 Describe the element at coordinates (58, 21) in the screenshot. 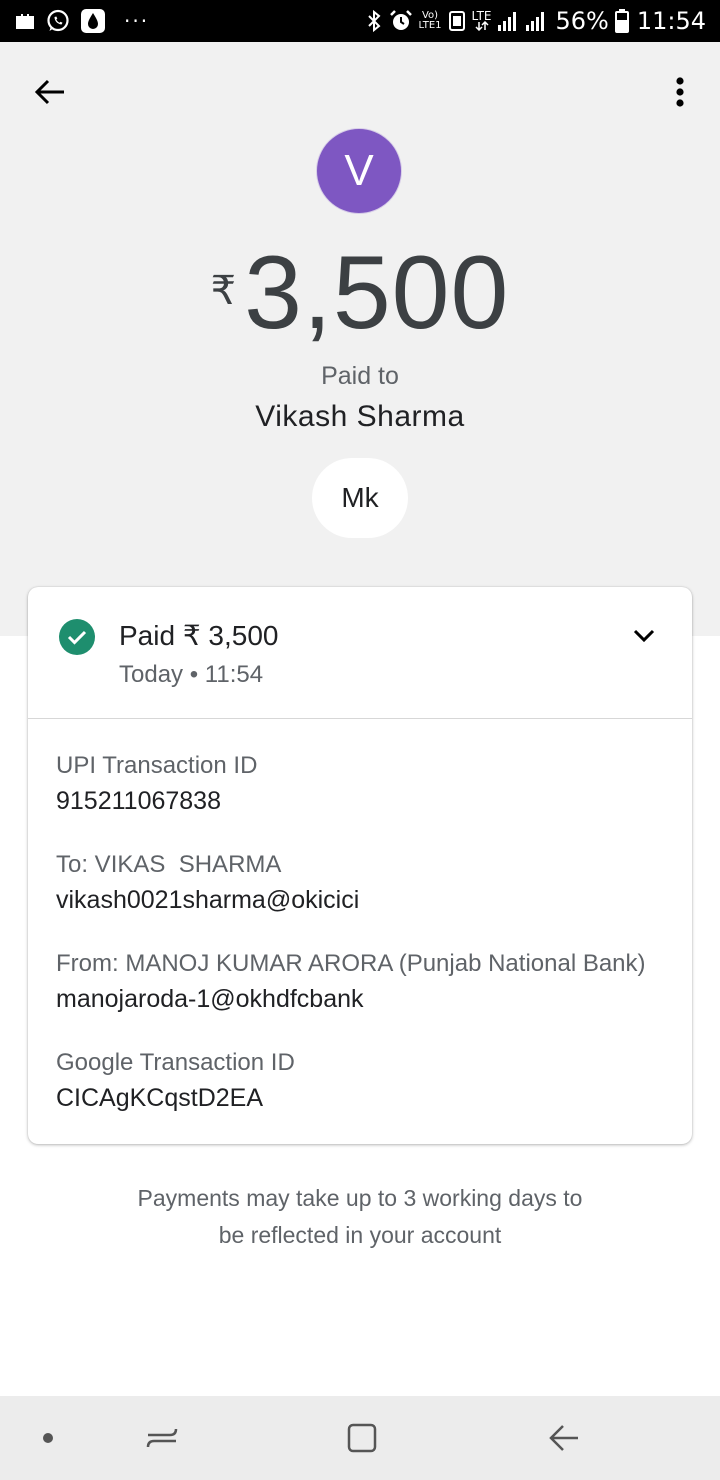

I see `whatsapp-icon` at that location.